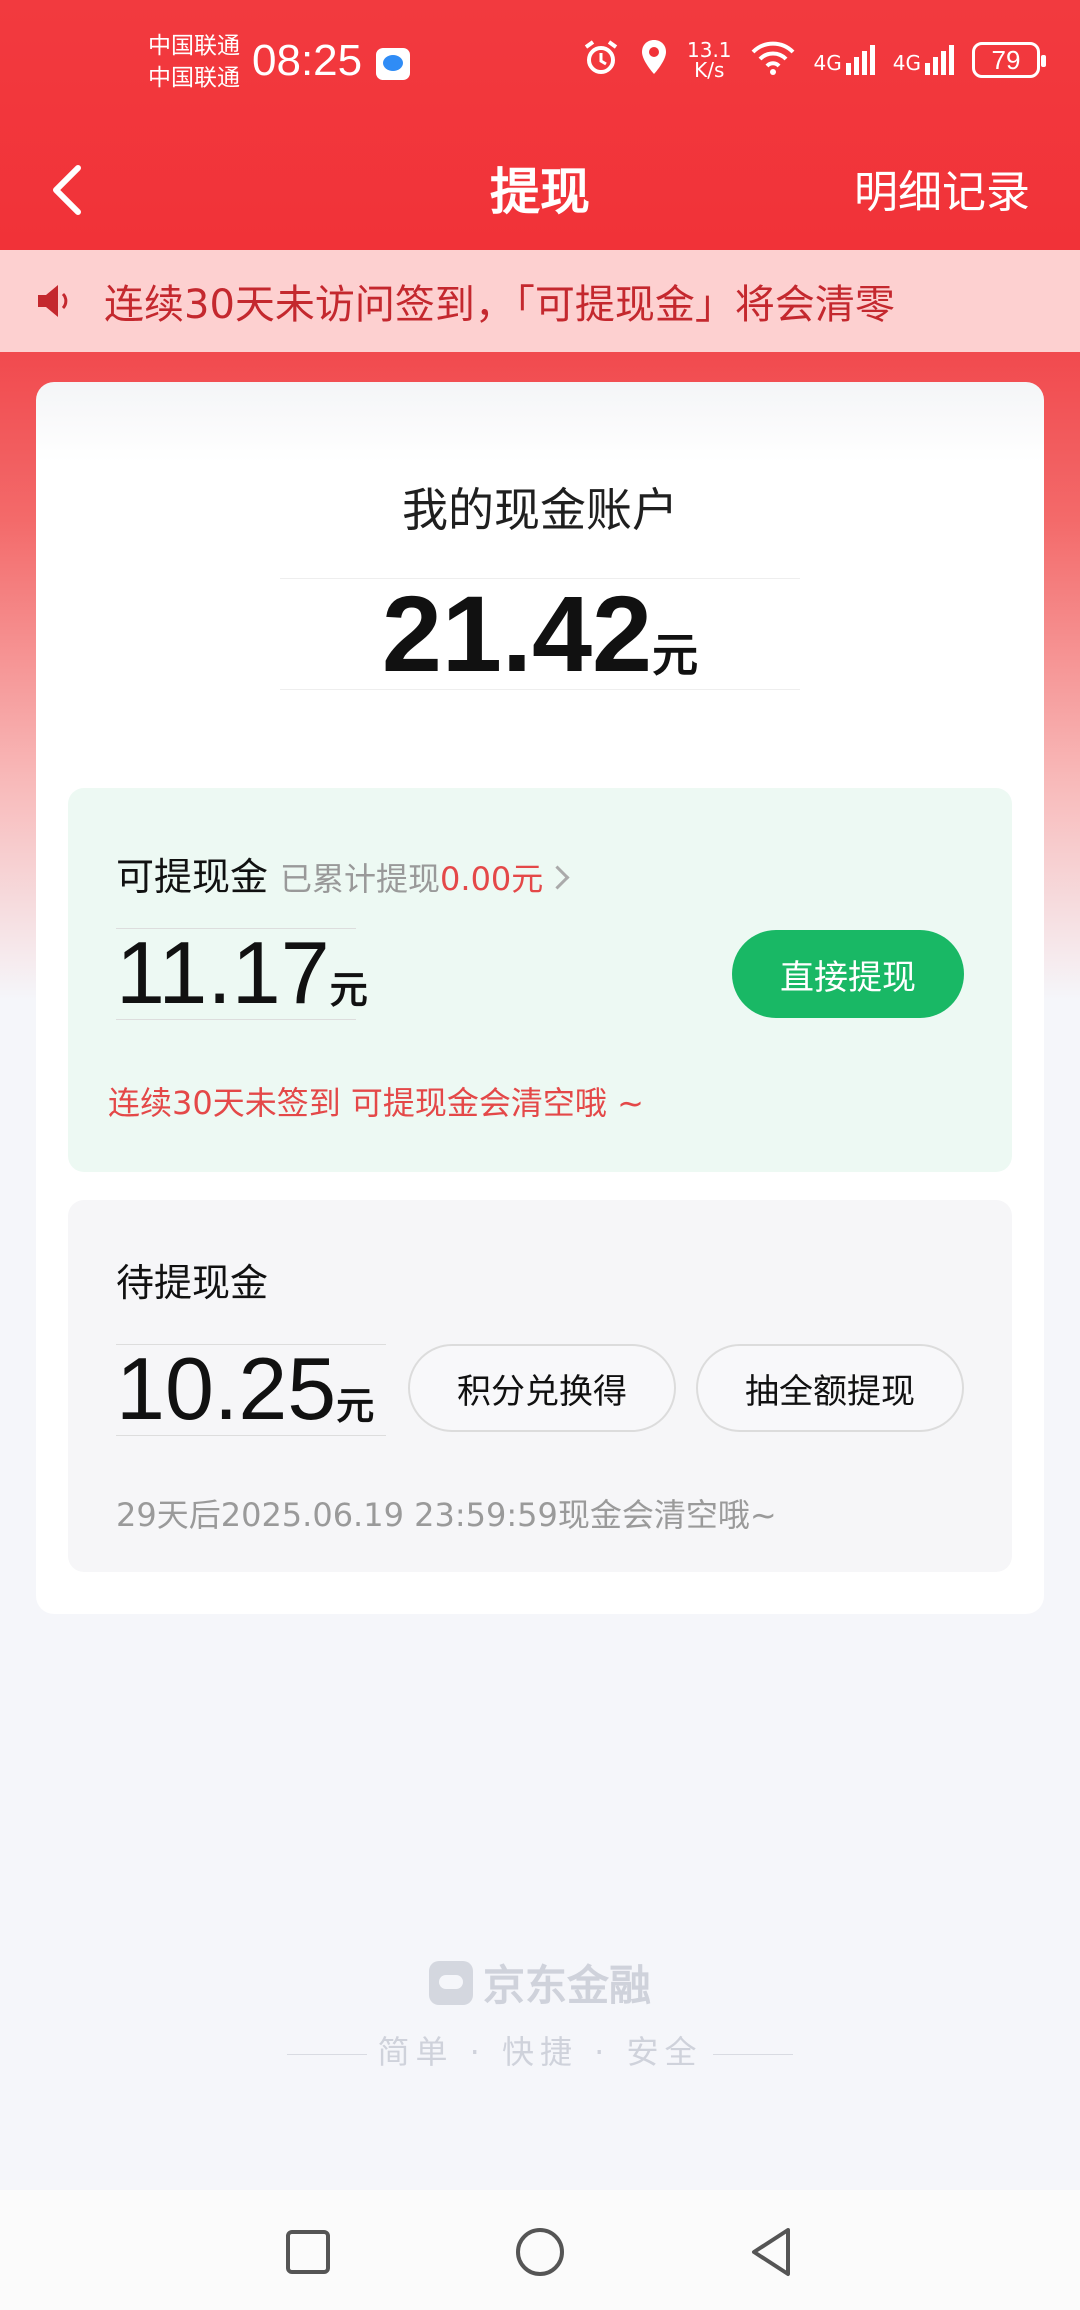  Describe the element at coordinates (53, 301) in the screenshot. I see `speaker-icon` at that location.